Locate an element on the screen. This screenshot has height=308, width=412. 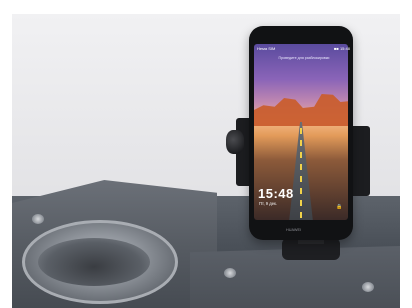
wallpaper-road-line is located at coordinates (301, 174).